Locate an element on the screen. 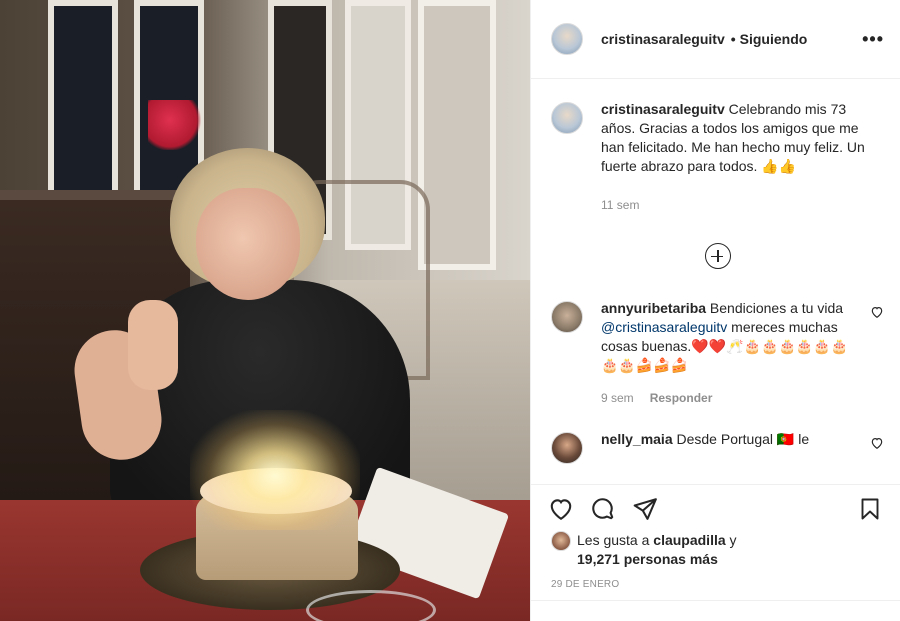 The height and width of the screenshot is (621, 900). liker-avatar is located at coordinates (561, 541).